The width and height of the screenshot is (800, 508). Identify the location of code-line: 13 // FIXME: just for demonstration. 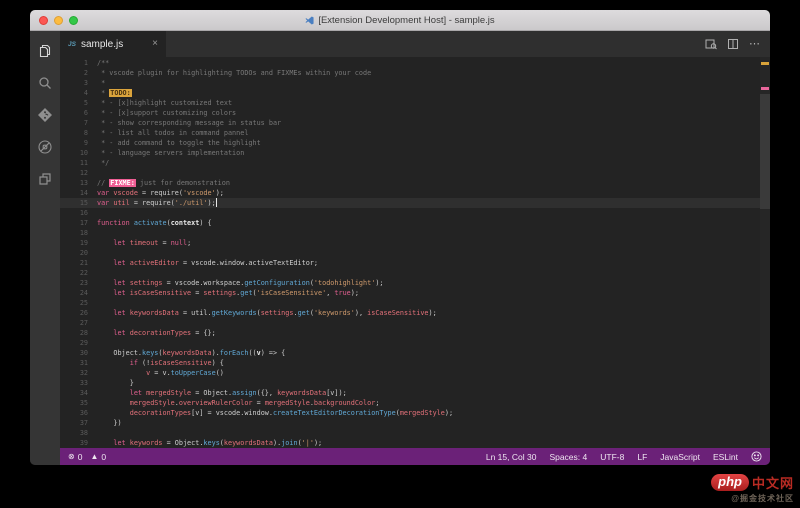
(410, 183).